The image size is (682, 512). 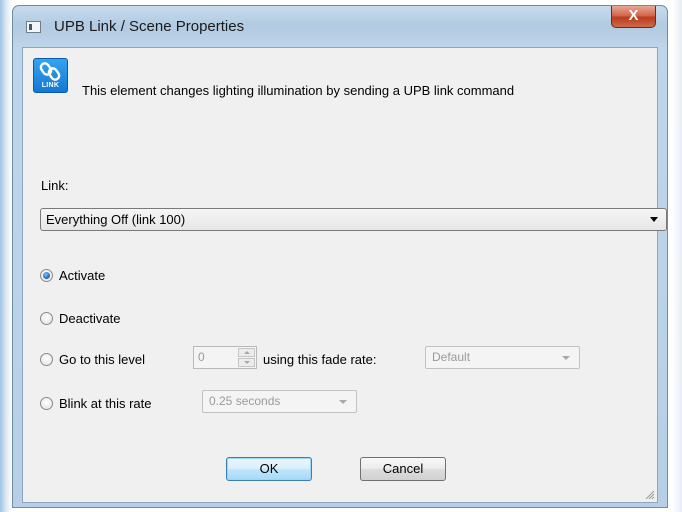 I want to click on title-bar: UPB Link / Scene Properties X, so click(x=340, y=26).